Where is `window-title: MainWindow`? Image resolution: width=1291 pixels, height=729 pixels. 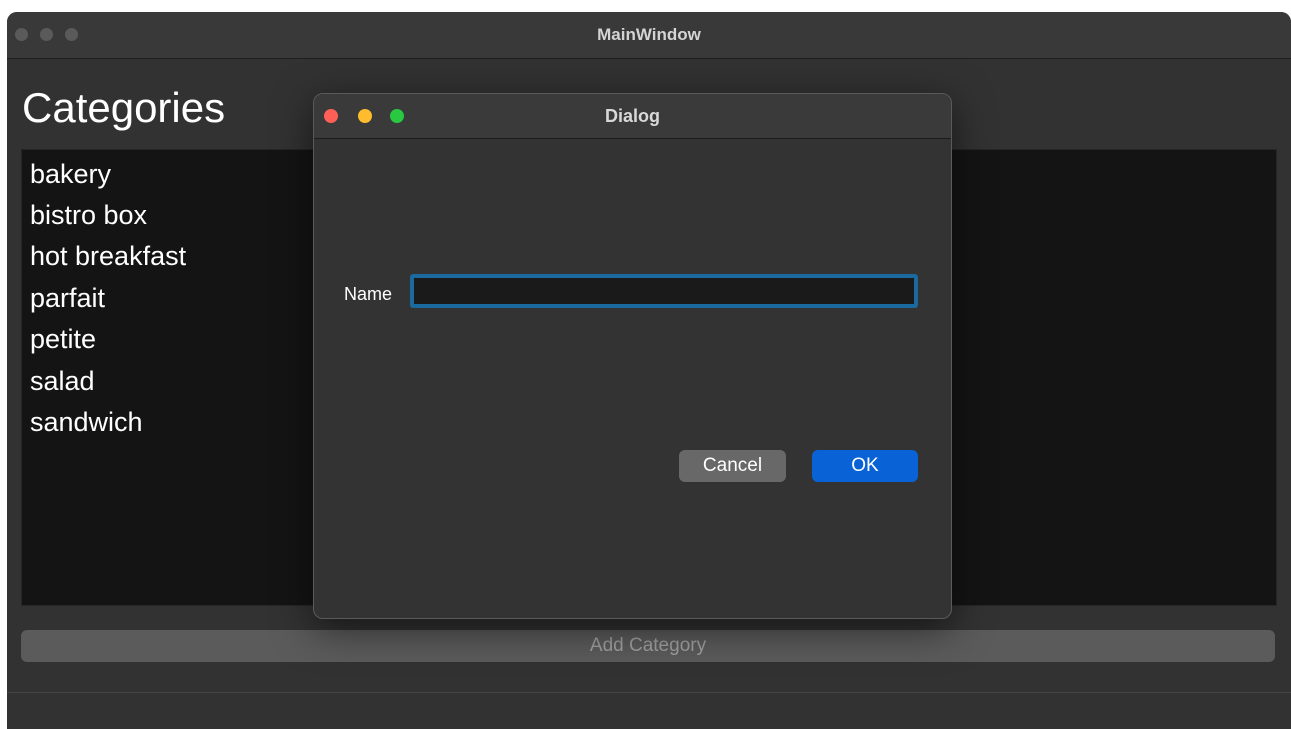 window-title: MainWindow is located at coordinates (649, 34).